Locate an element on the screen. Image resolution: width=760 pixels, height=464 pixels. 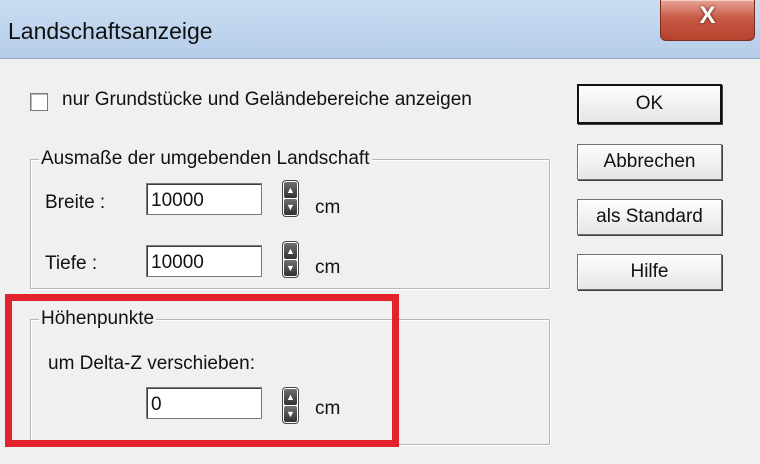
delta-z-unit: cm is located at coordinates (328, 408).